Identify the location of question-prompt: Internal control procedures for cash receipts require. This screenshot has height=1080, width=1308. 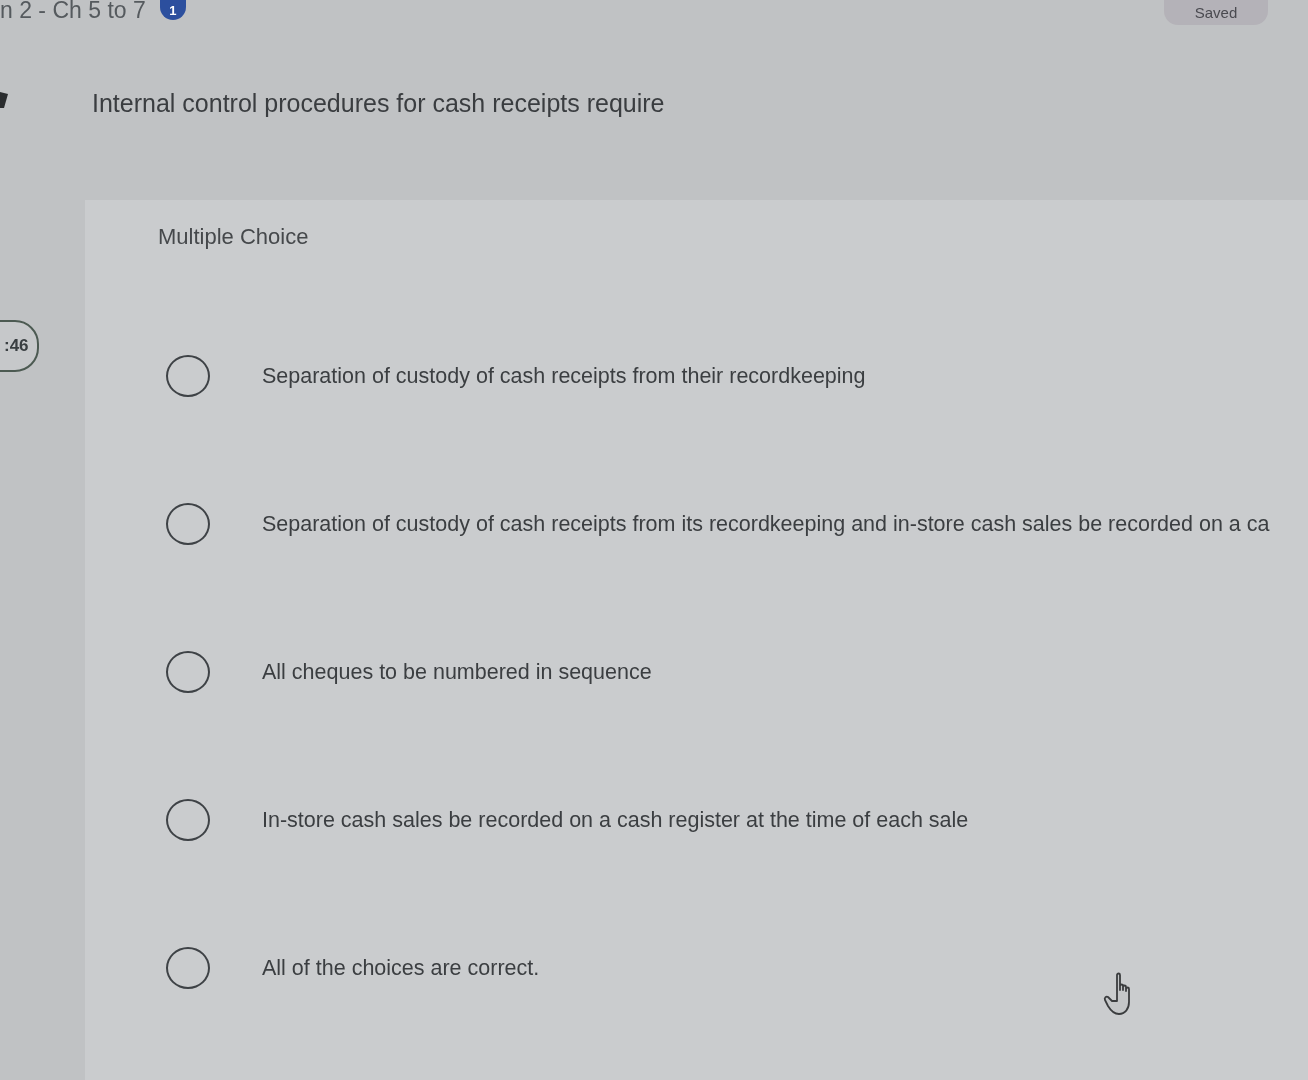
(378, 103).